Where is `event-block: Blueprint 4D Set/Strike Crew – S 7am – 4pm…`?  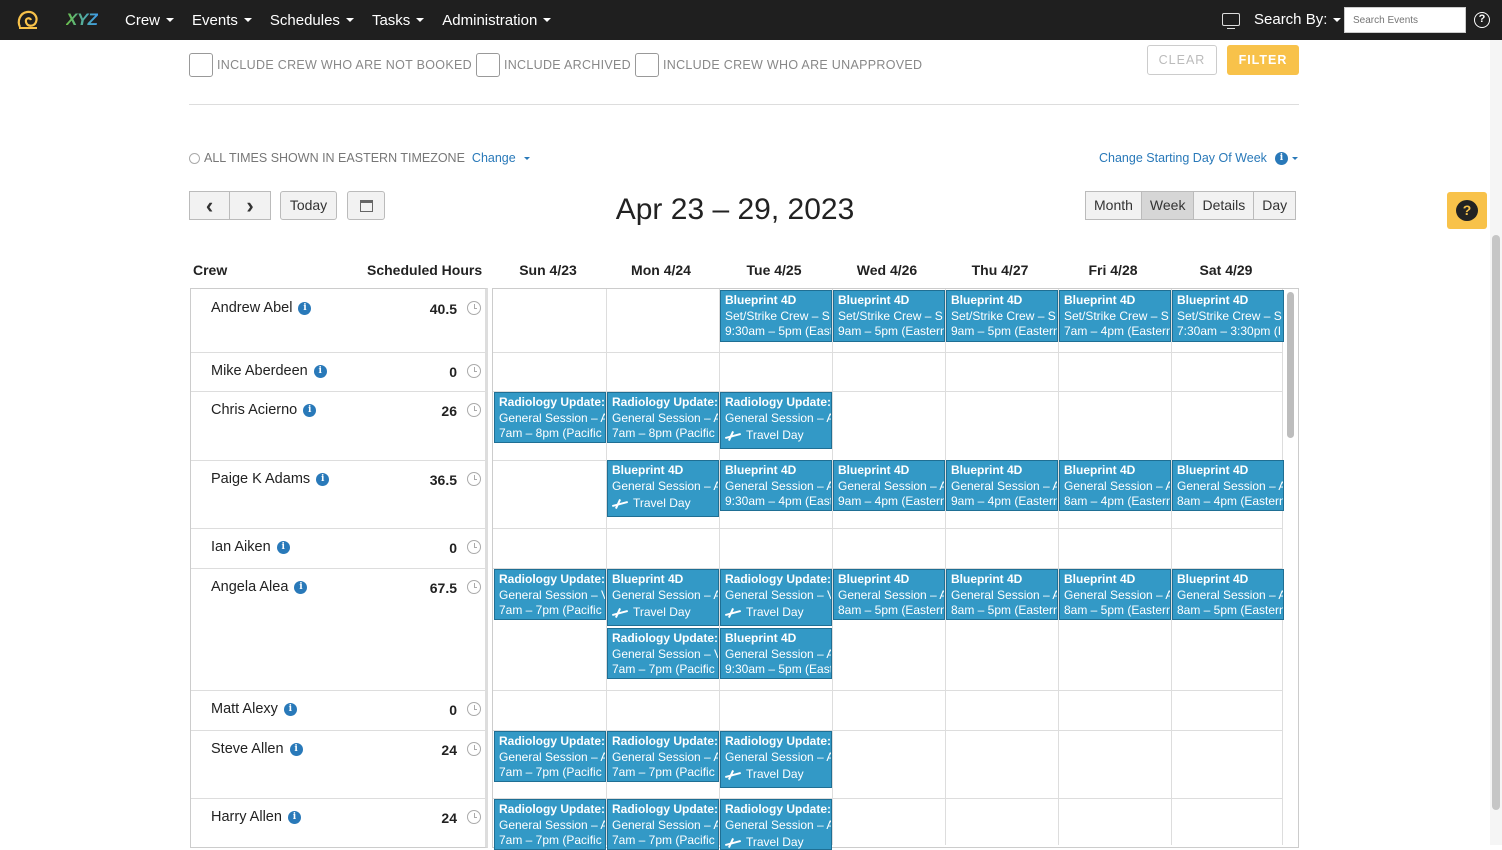 event-block: Blueprint 4D Set/Strike Crew – S 7am – 4pm… is located at coordinates (1115, 316).